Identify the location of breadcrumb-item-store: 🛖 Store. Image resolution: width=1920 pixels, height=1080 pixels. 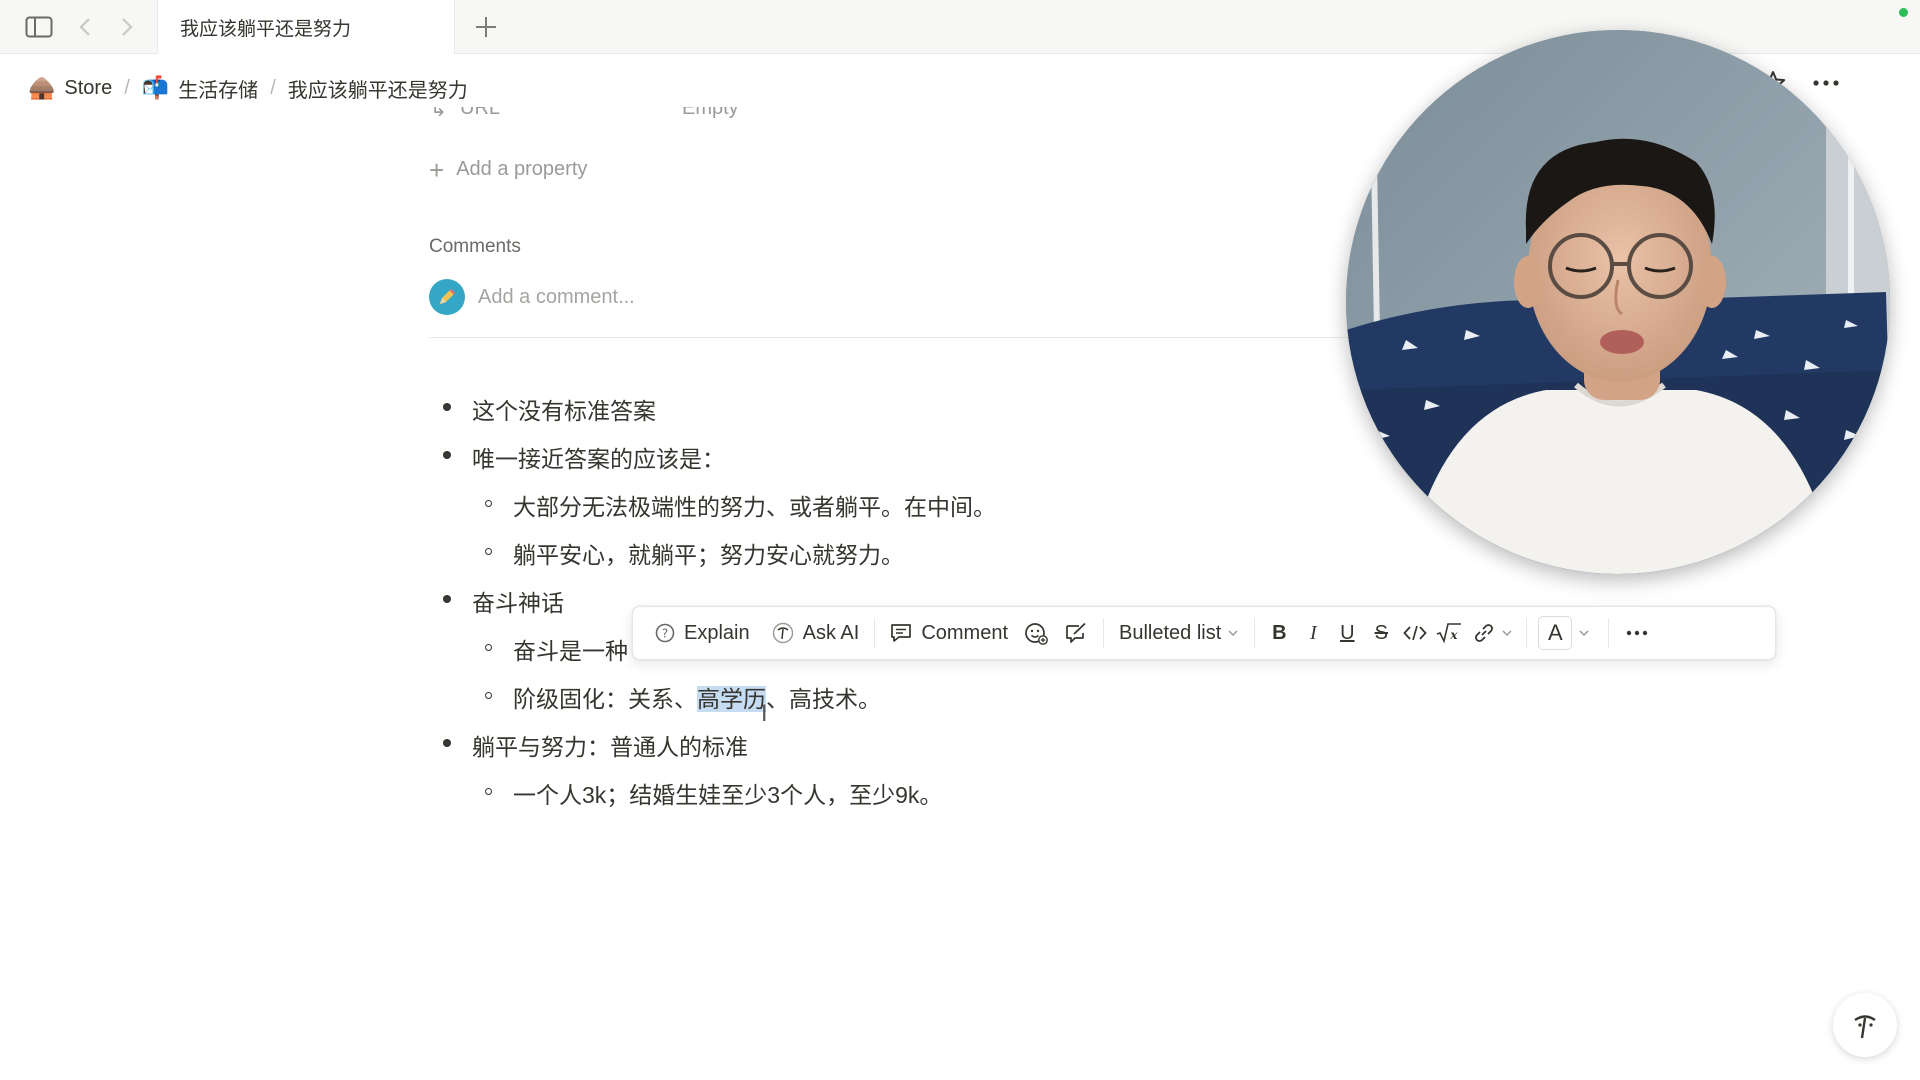
(70, 88).